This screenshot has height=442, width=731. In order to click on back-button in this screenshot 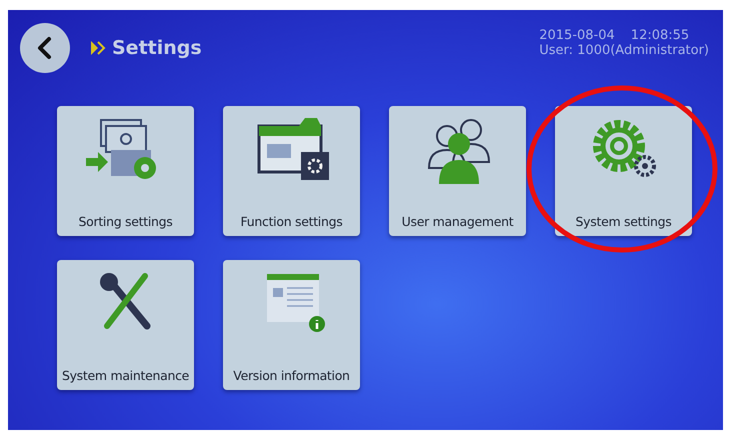, I will do `click(45, 48)`.